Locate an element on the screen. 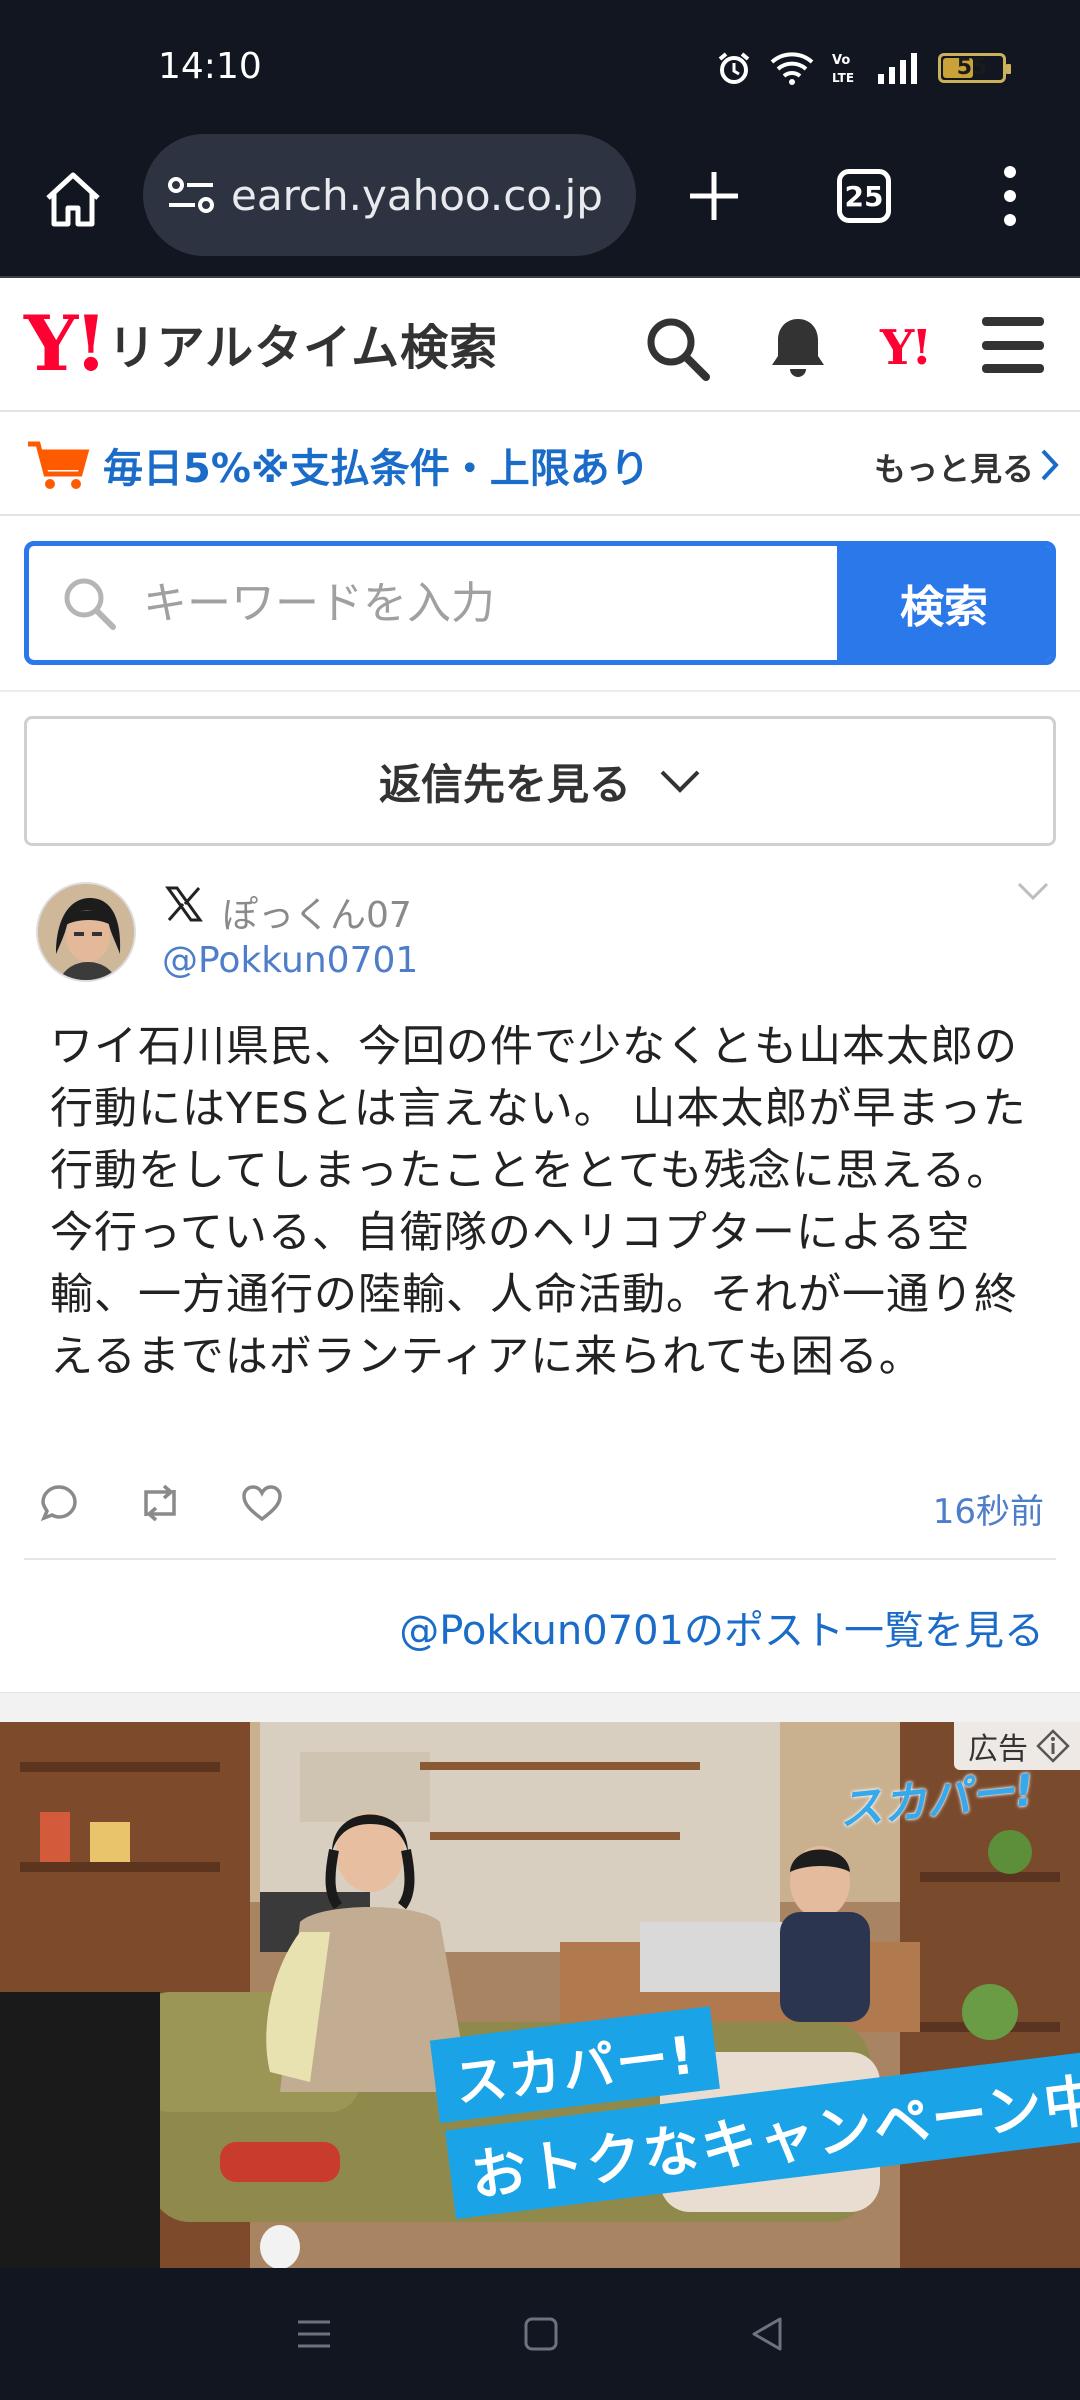  status-icons: Vo LTE 55 is located at coordinates (863, 68).